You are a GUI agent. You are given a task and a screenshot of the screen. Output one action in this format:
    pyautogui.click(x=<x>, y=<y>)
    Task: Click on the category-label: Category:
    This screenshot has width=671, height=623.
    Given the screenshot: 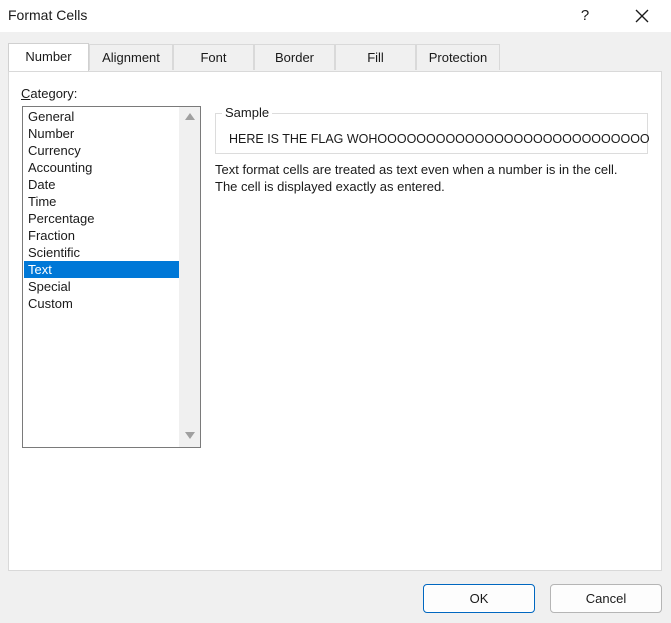 What is the action you would take?
    pyautogui.click(x=49, y=93)
    